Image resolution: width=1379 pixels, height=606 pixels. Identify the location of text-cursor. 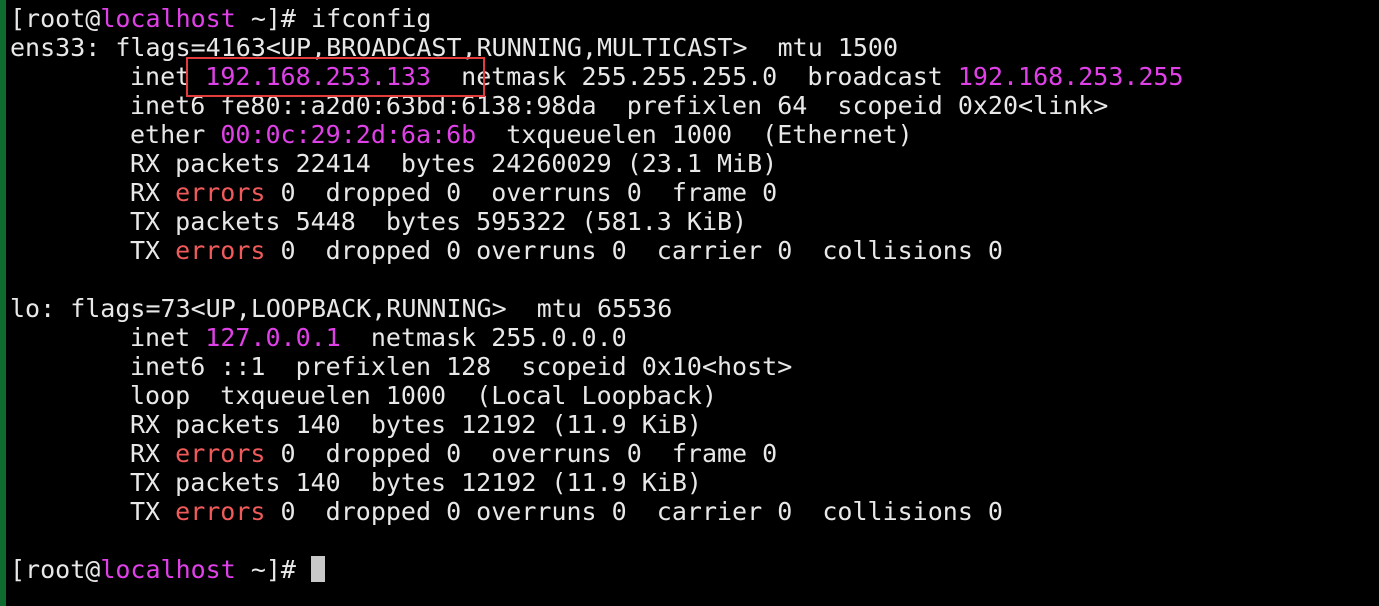
(318, 569).